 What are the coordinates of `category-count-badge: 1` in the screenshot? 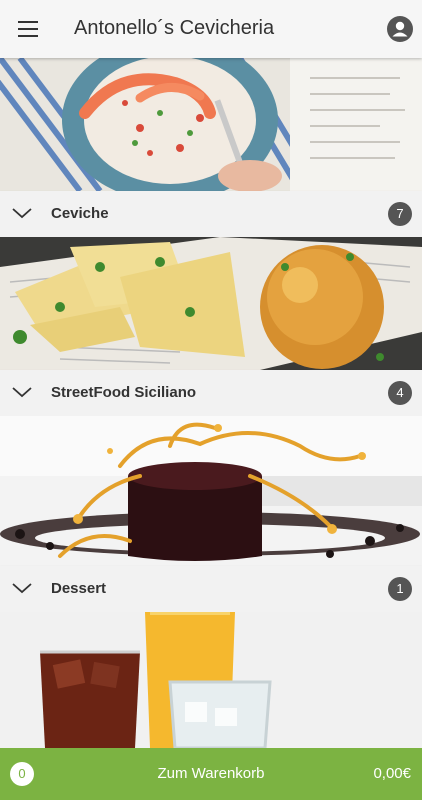 It's located at (400, 589).